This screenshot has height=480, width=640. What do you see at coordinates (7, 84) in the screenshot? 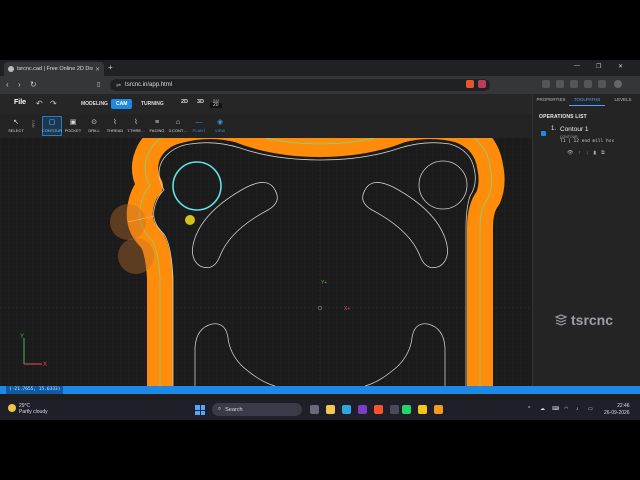
I see `back-icon: ‹` at bounding box center [7, 84].